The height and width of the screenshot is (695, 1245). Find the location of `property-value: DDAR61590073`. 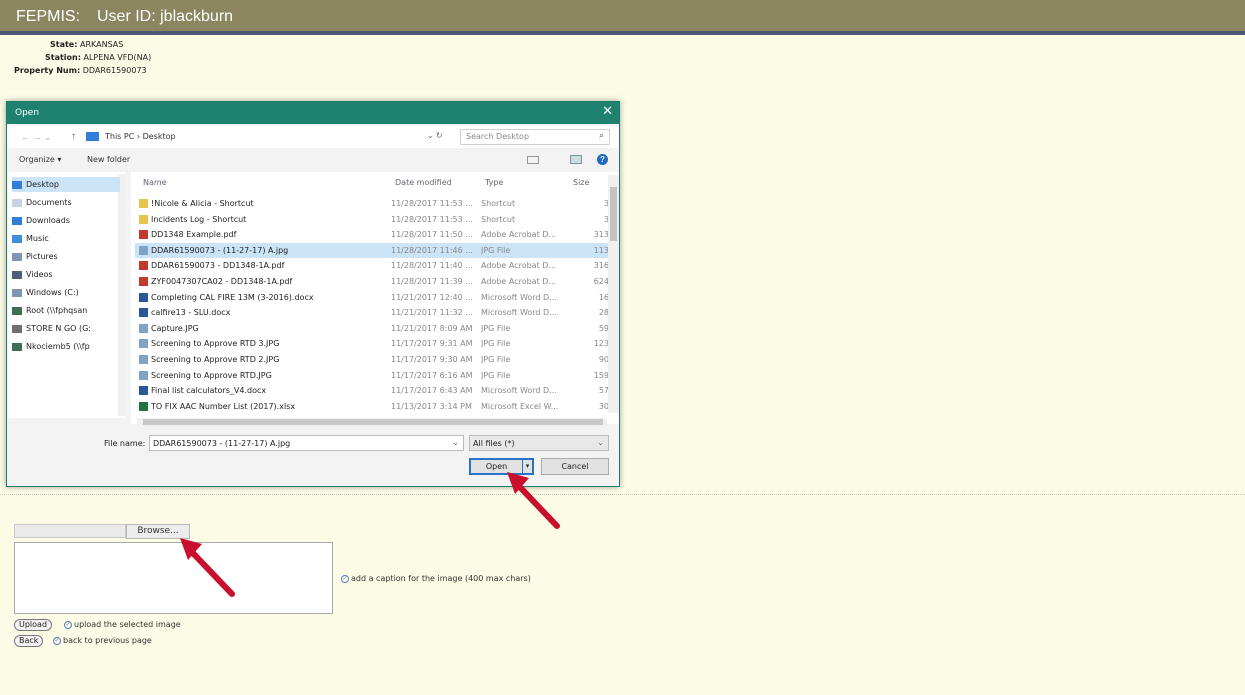

property-value: DDAR61590073 is located at coordinates (114, 70).